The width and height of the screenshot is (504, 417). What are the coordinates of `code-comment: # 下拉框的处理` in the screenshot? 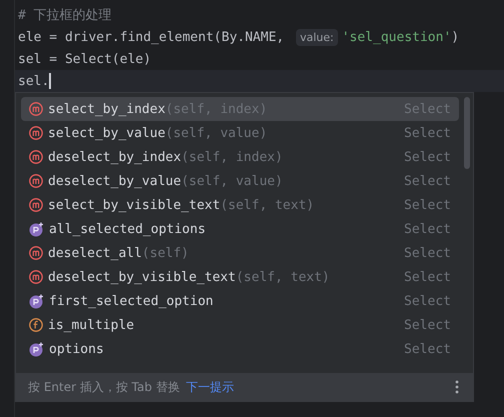 It's located at (65, 15).